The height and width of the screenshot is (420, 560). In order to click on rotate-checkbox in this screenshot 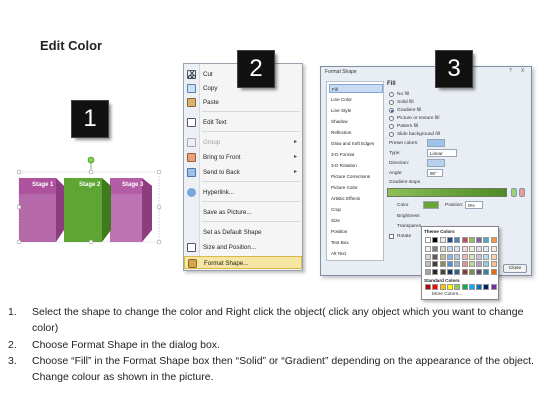, I will do `click(391, 236)`.